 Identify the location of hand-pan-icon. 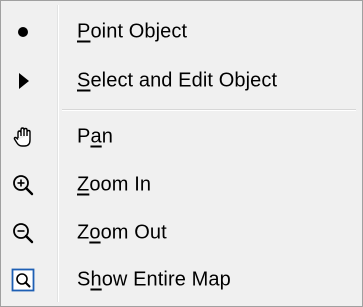
(23, 137).